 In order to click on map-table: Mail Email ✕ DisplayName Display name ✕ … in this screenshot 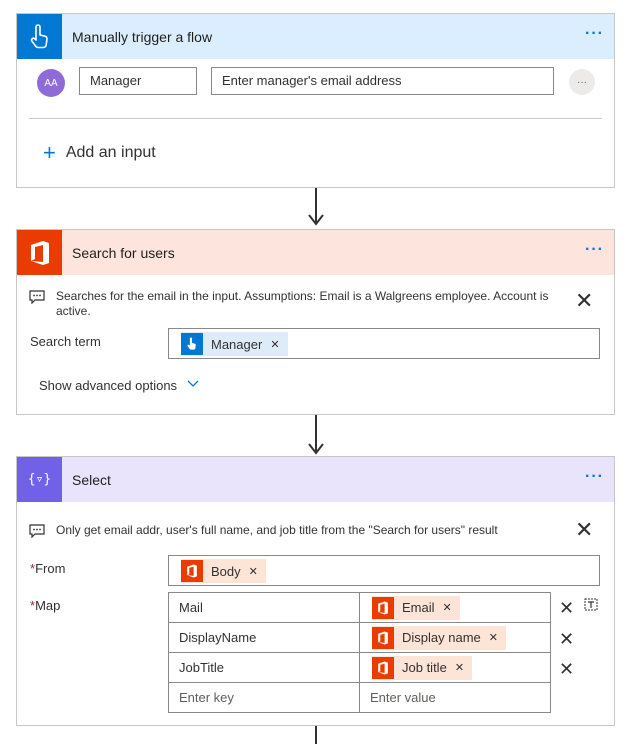, I will do `click(359, 652)`.